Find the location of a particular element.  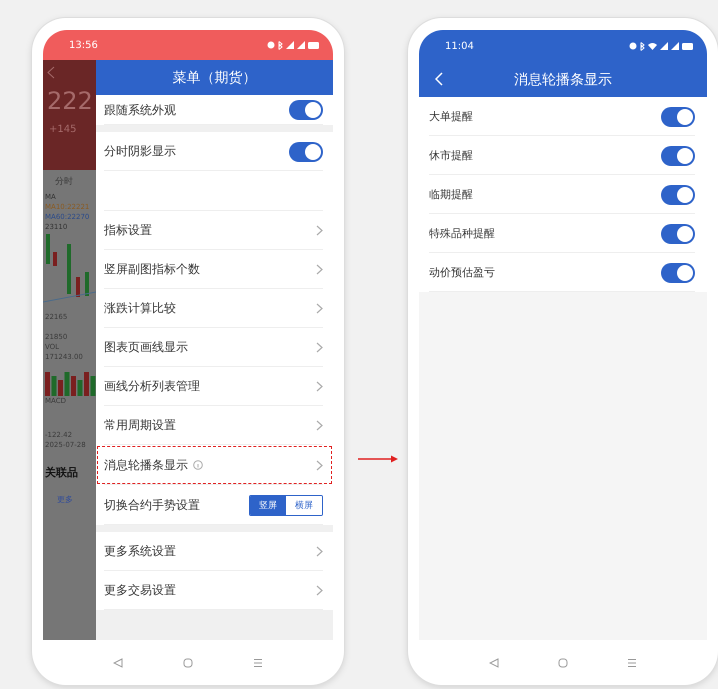

highlighted-setting-row: 消息轮播条显示 is located at coordinates (214, 465).